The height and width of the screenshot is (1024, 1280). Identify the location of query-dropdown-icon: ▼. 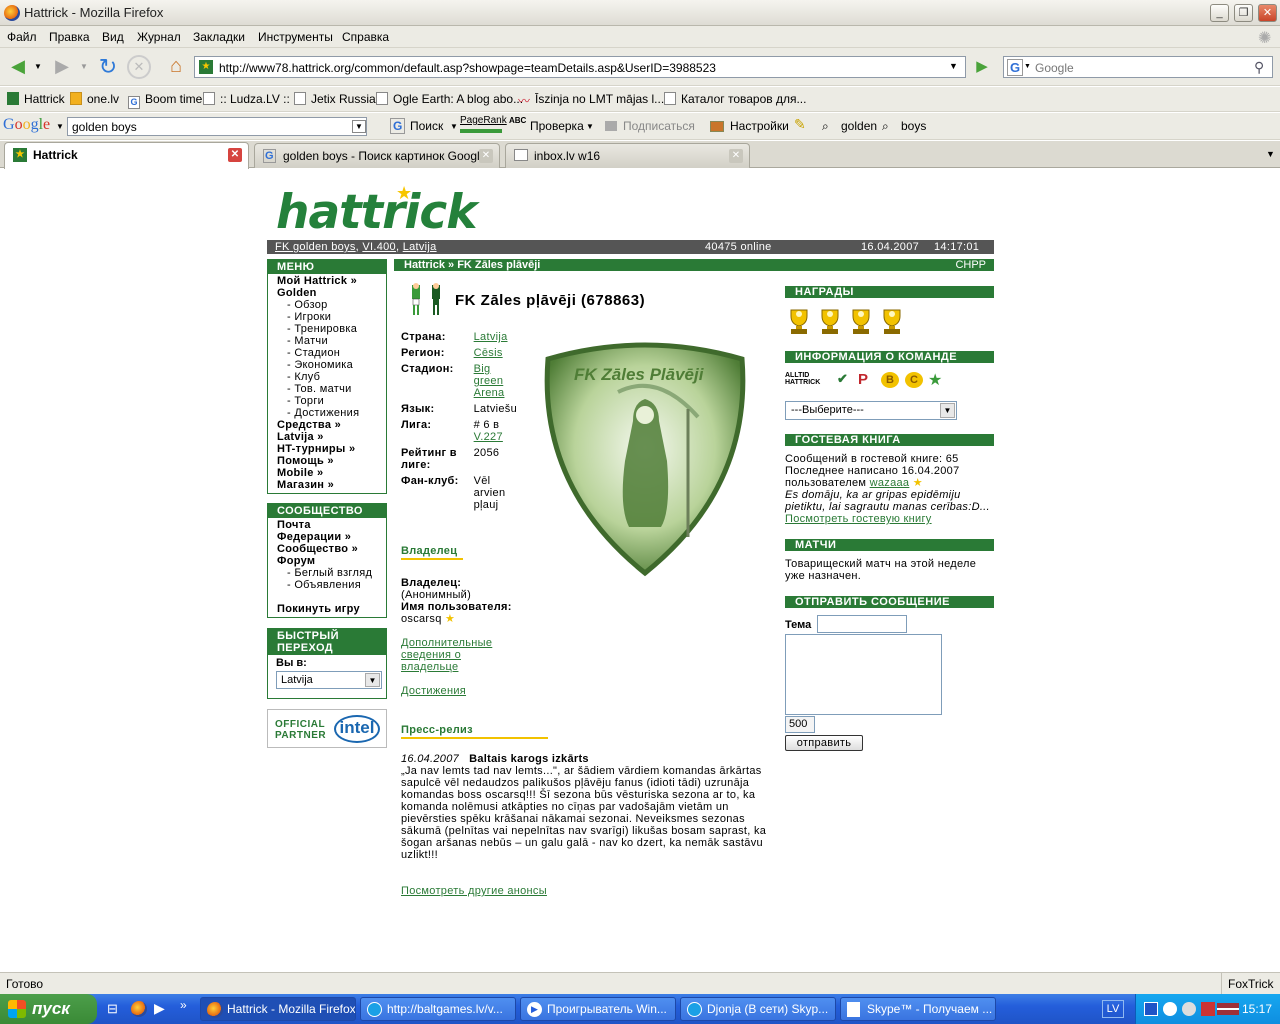
(359, 126).